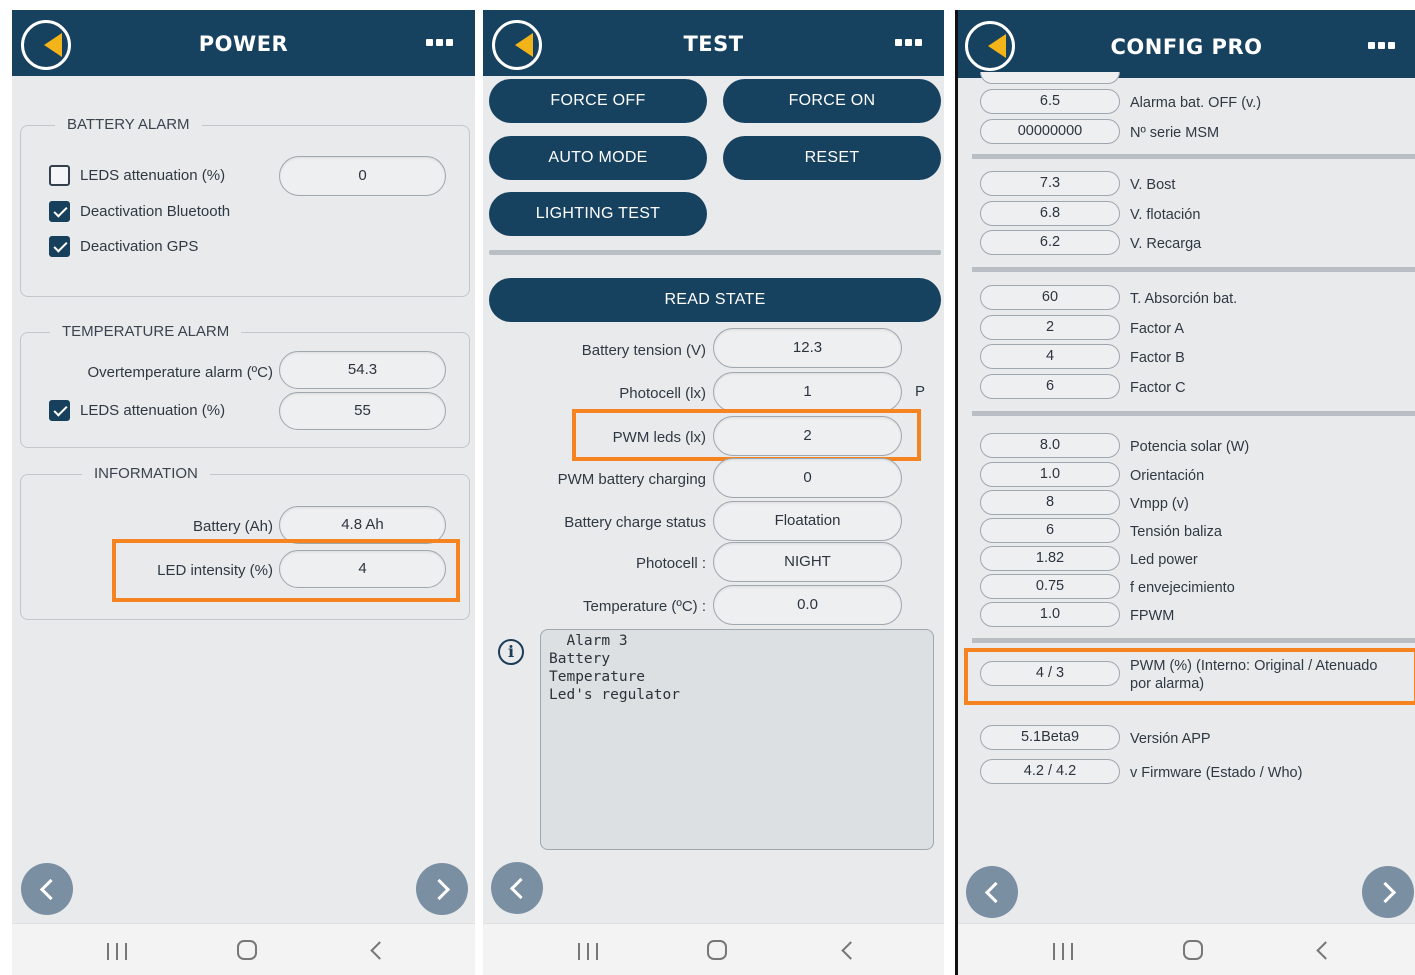  What do you see at coordinates (59, 175) in the screenshot?
I see `leds-attenuation-checkbox` at bounding box center [59, 175].